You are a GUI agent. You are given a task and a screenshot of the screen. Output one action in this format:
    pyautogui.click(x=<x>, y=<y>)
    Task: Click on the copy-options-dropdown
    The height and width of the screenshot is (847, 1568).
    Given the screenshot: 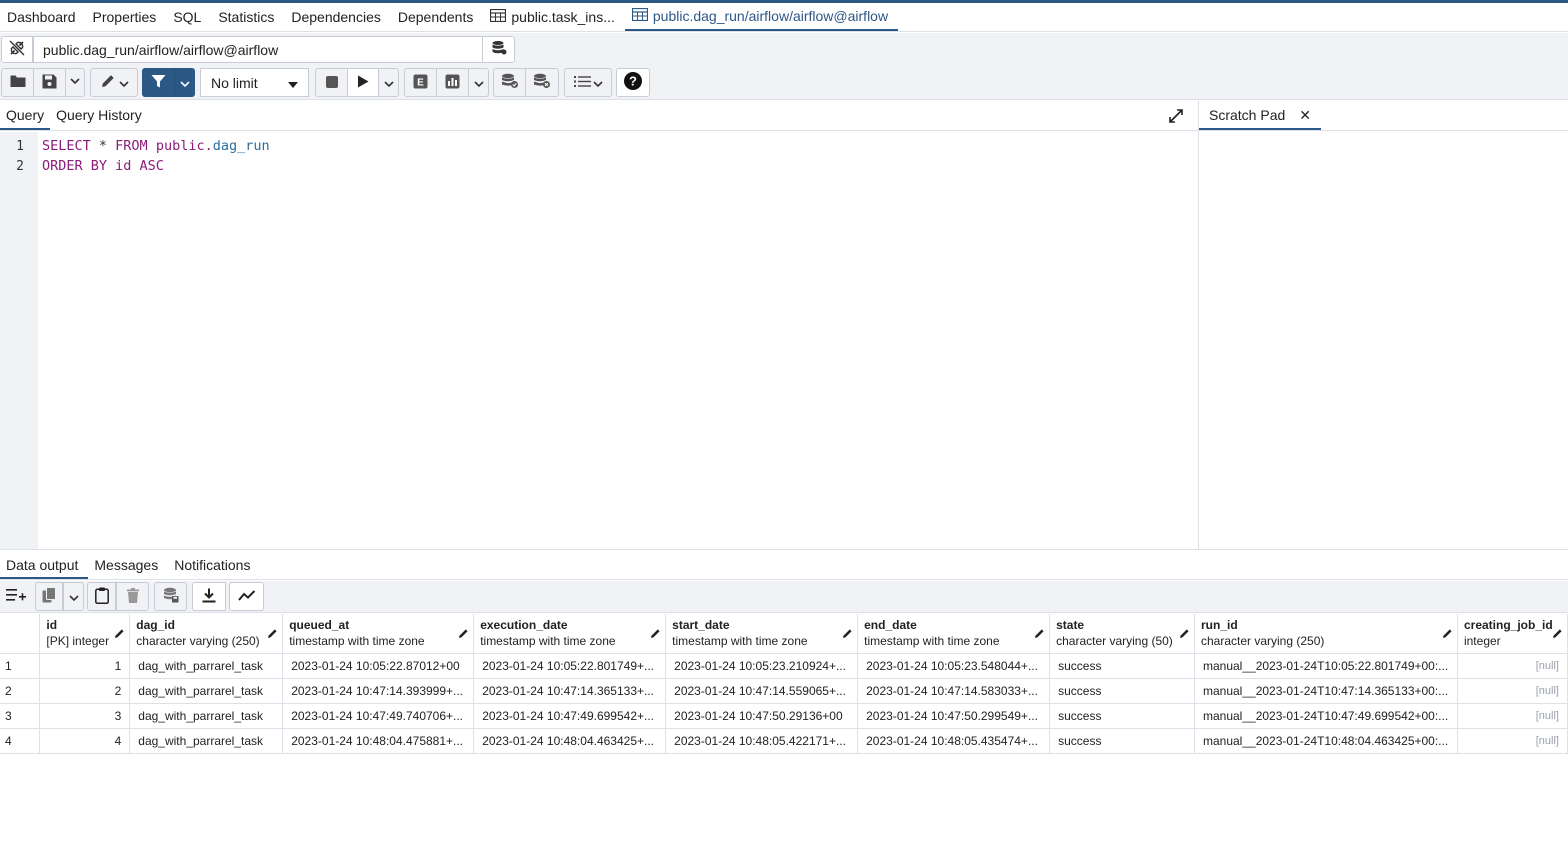 What is the action you would take?
    pyautogui.click(x=73, y=596)
    